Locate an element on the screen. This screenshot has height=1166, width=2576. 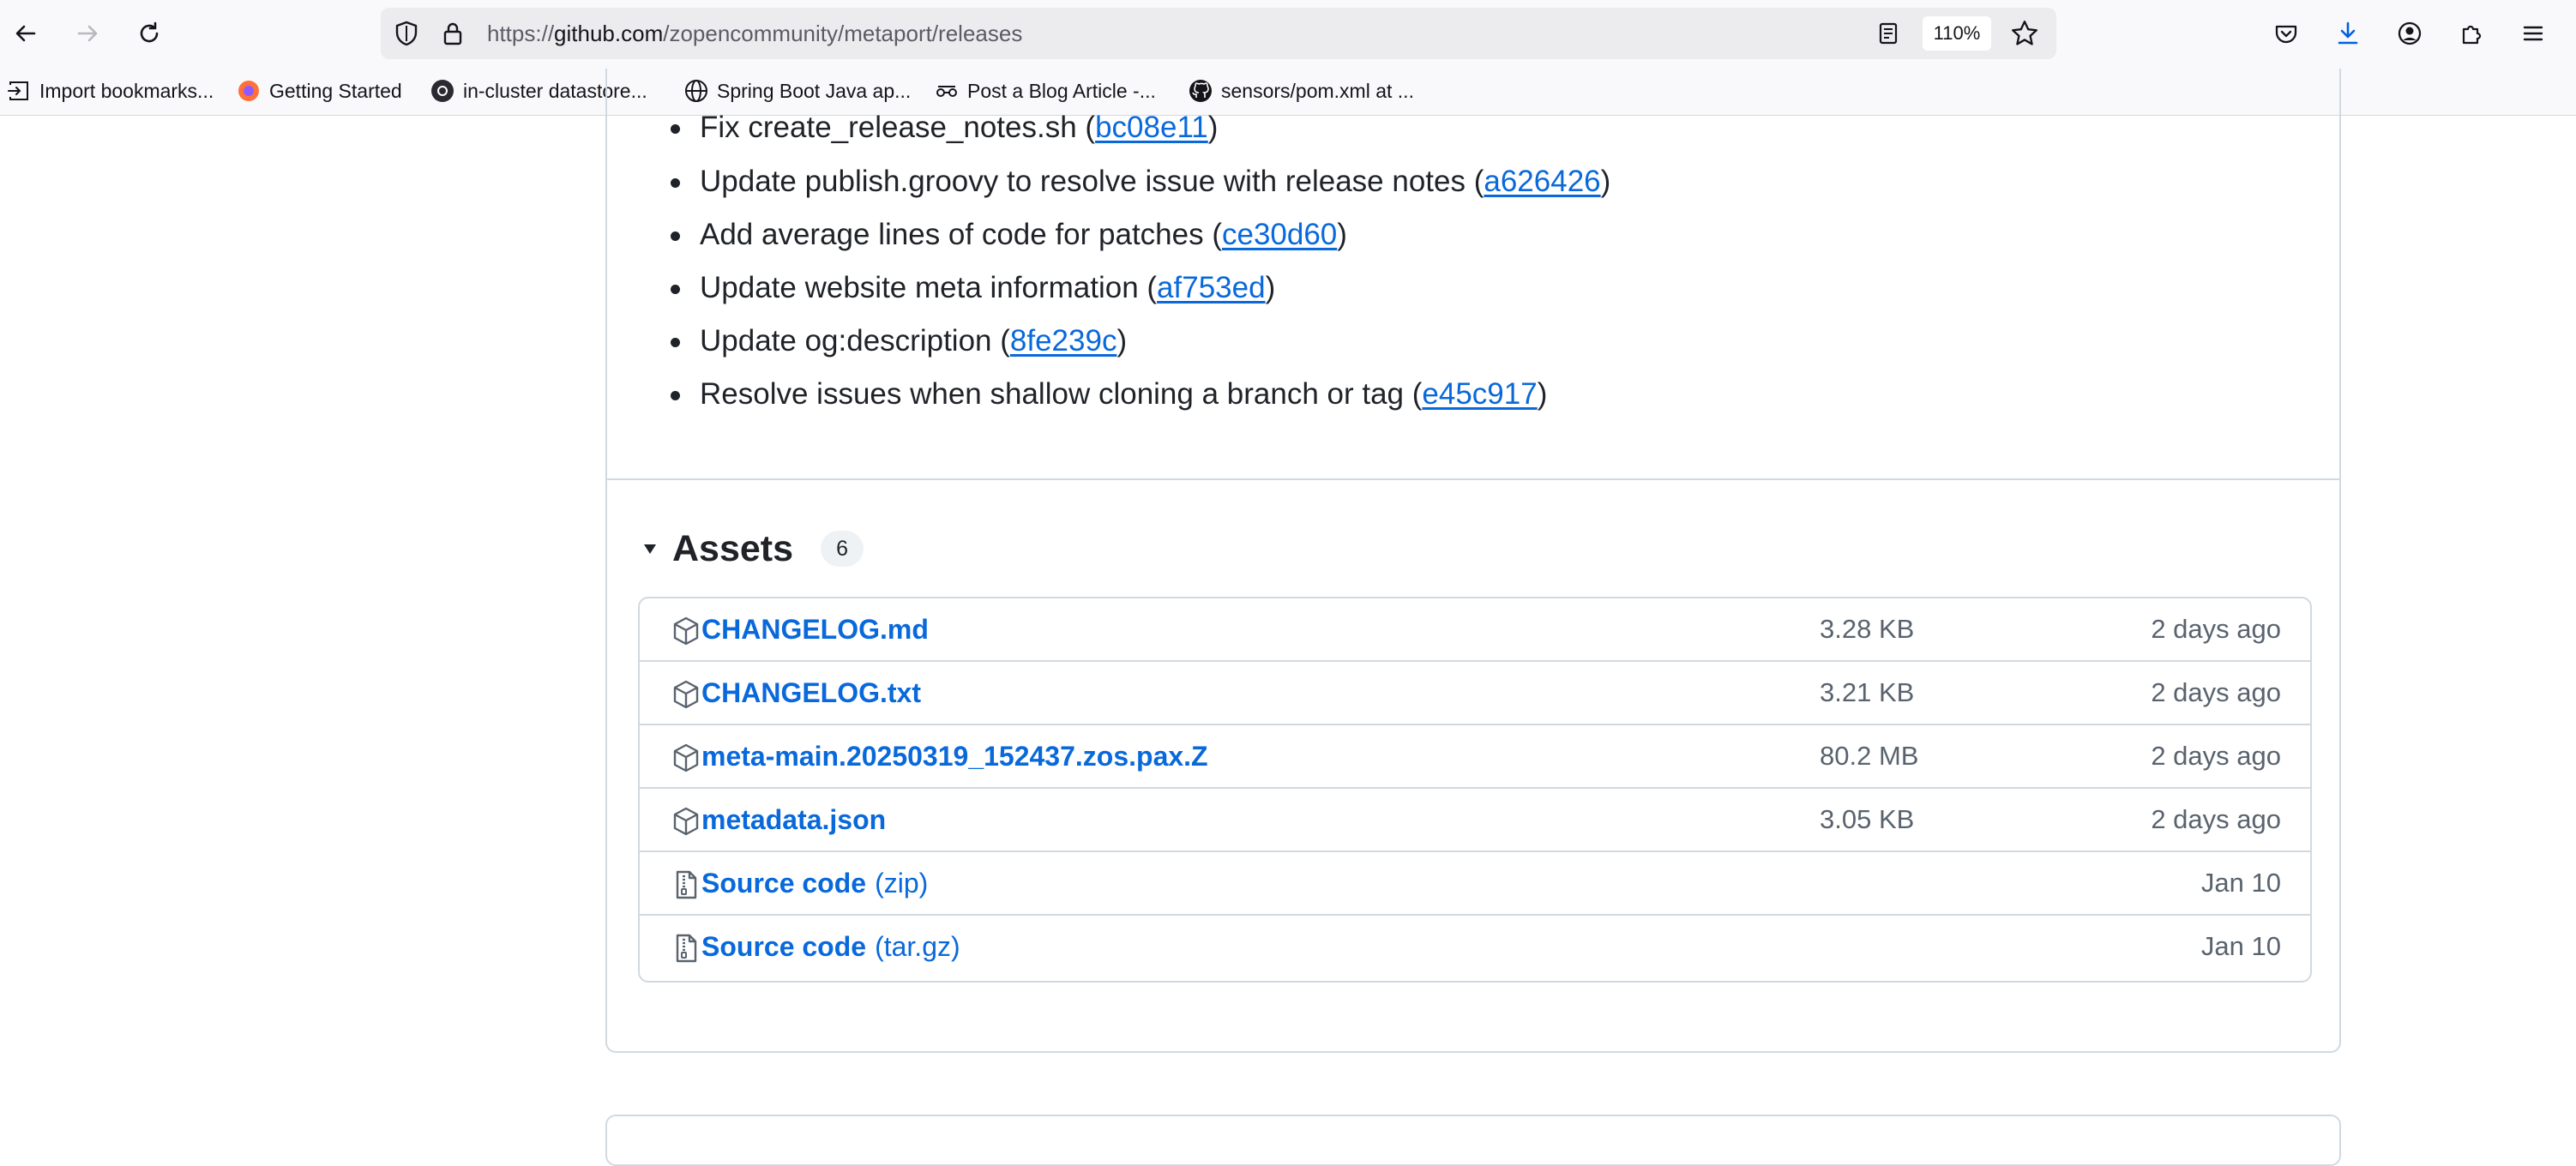
note-text: Update og:description ( is located at coordinates (855, 341).